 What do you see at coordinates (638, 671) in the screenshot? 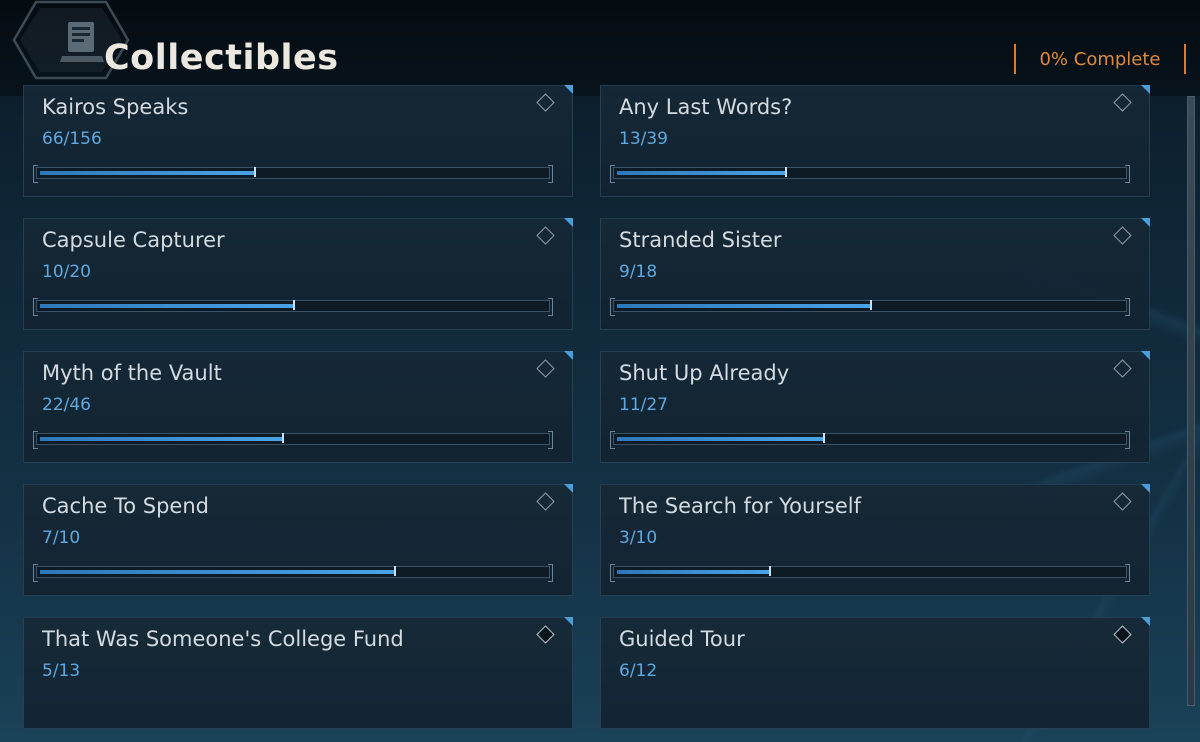
I see `collectible-count: 6/12` at bounding box center [638, 671].